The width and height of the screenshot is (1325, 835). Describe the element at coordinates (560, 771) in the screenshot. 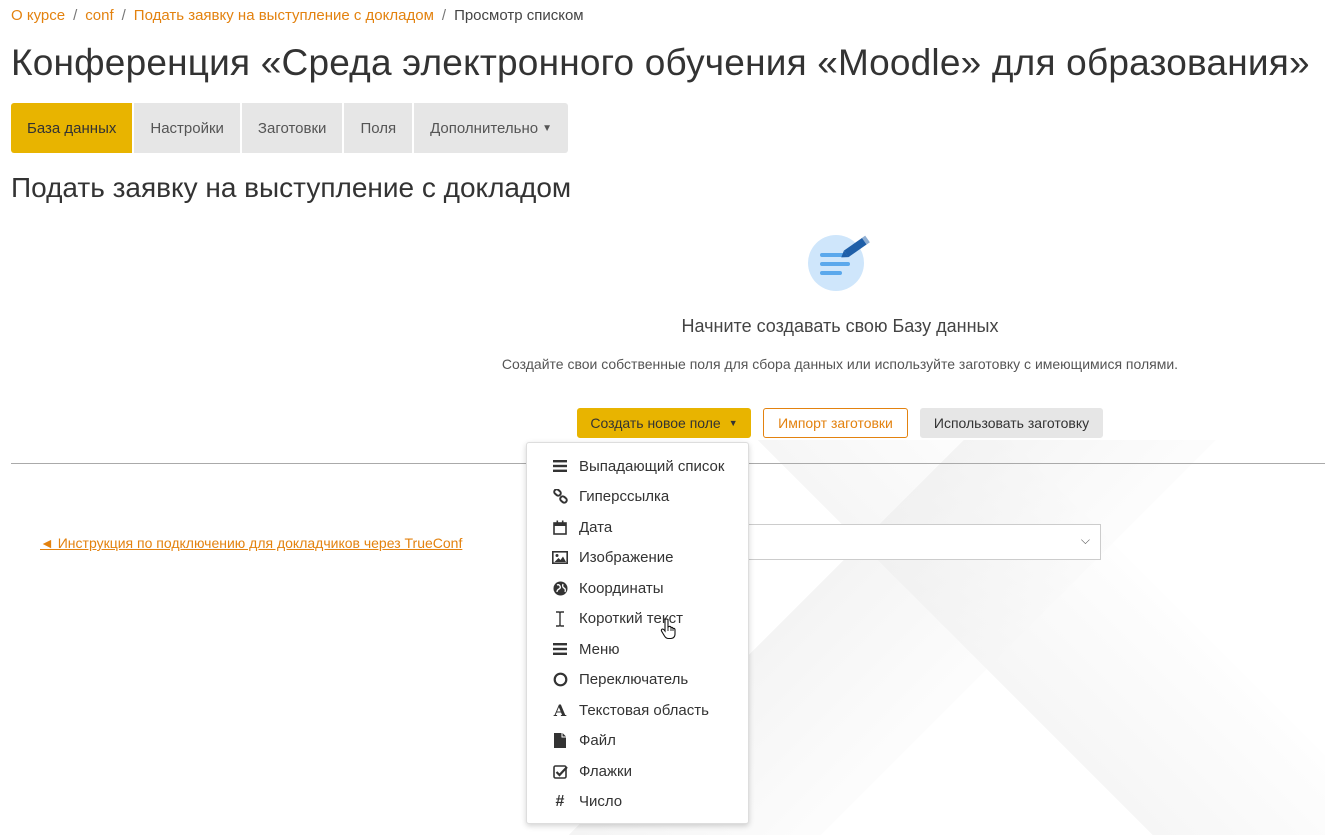

I see `checkbox-icon` at that location.